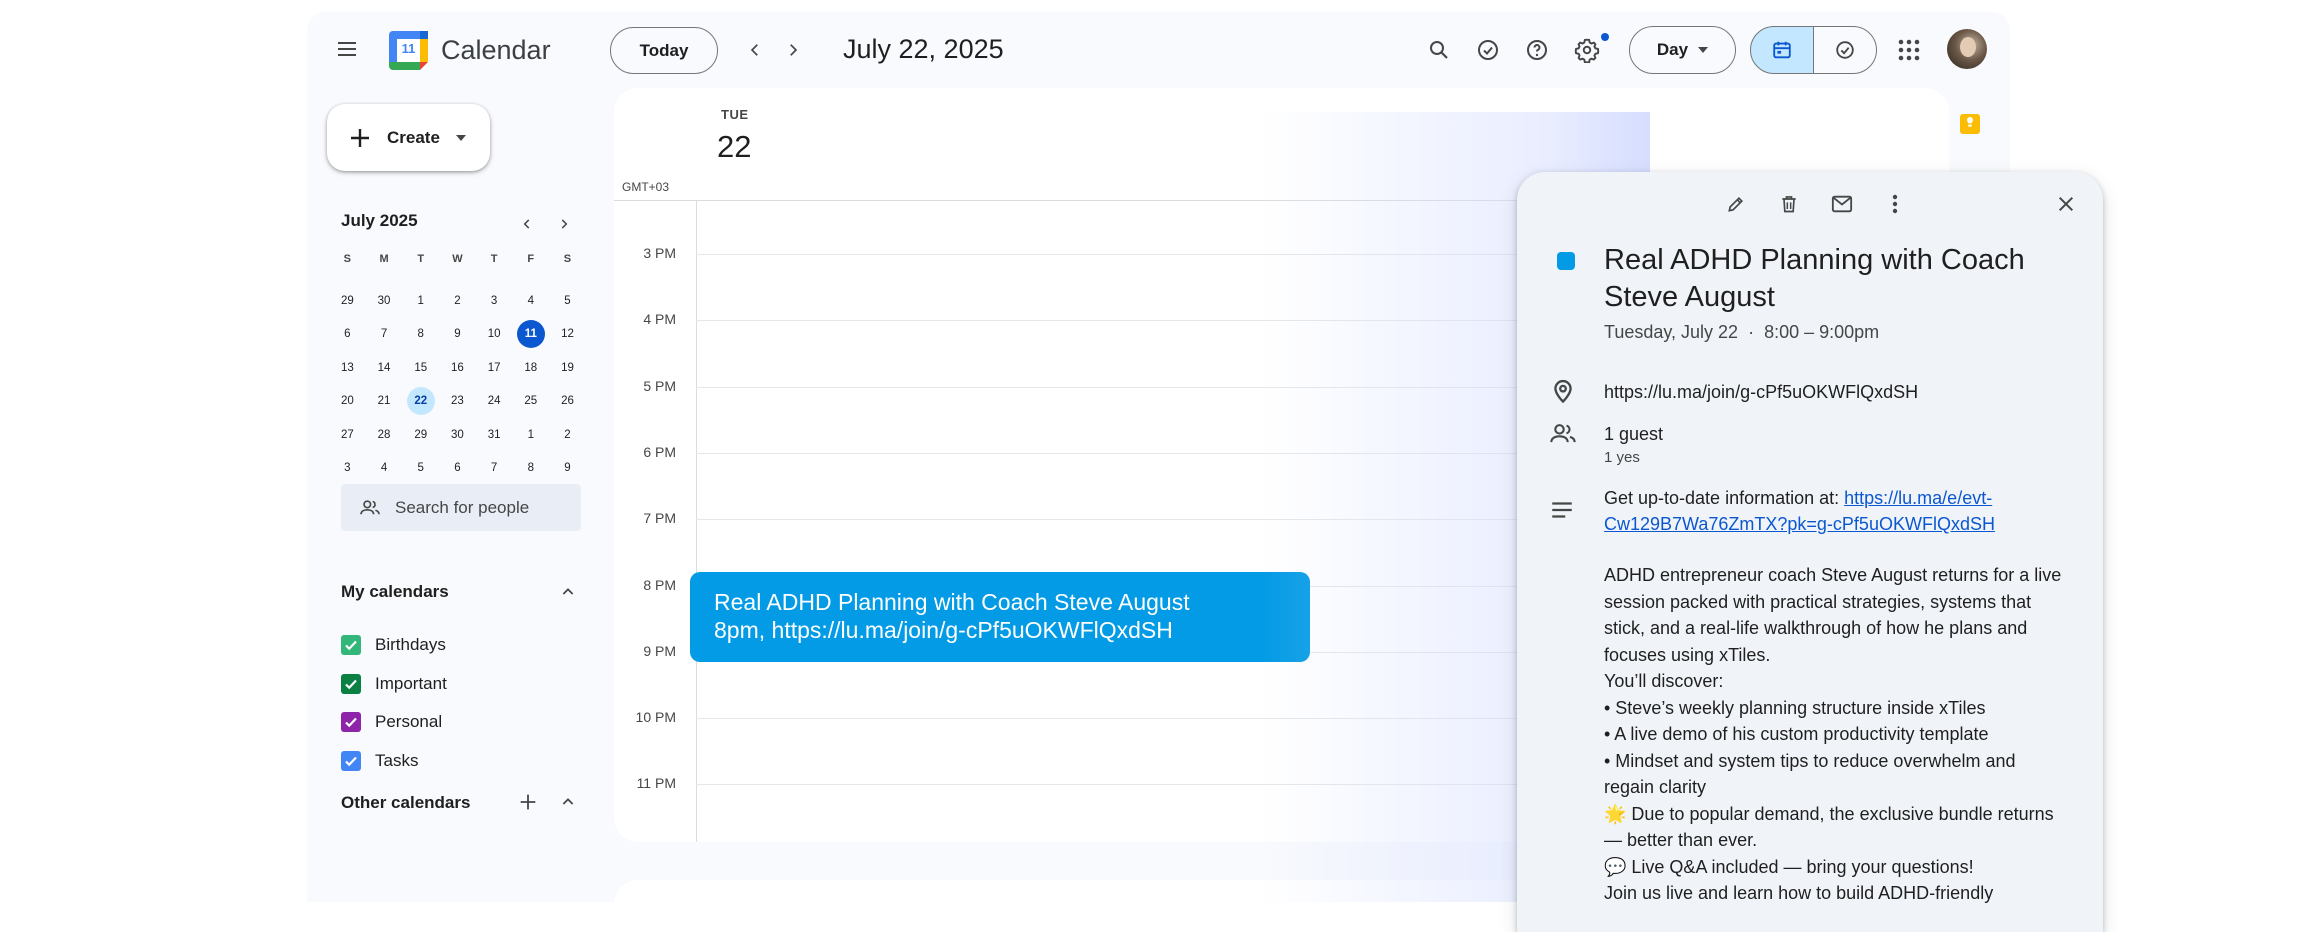  I want to click on calendar-logo: 11, so click(408, 50).